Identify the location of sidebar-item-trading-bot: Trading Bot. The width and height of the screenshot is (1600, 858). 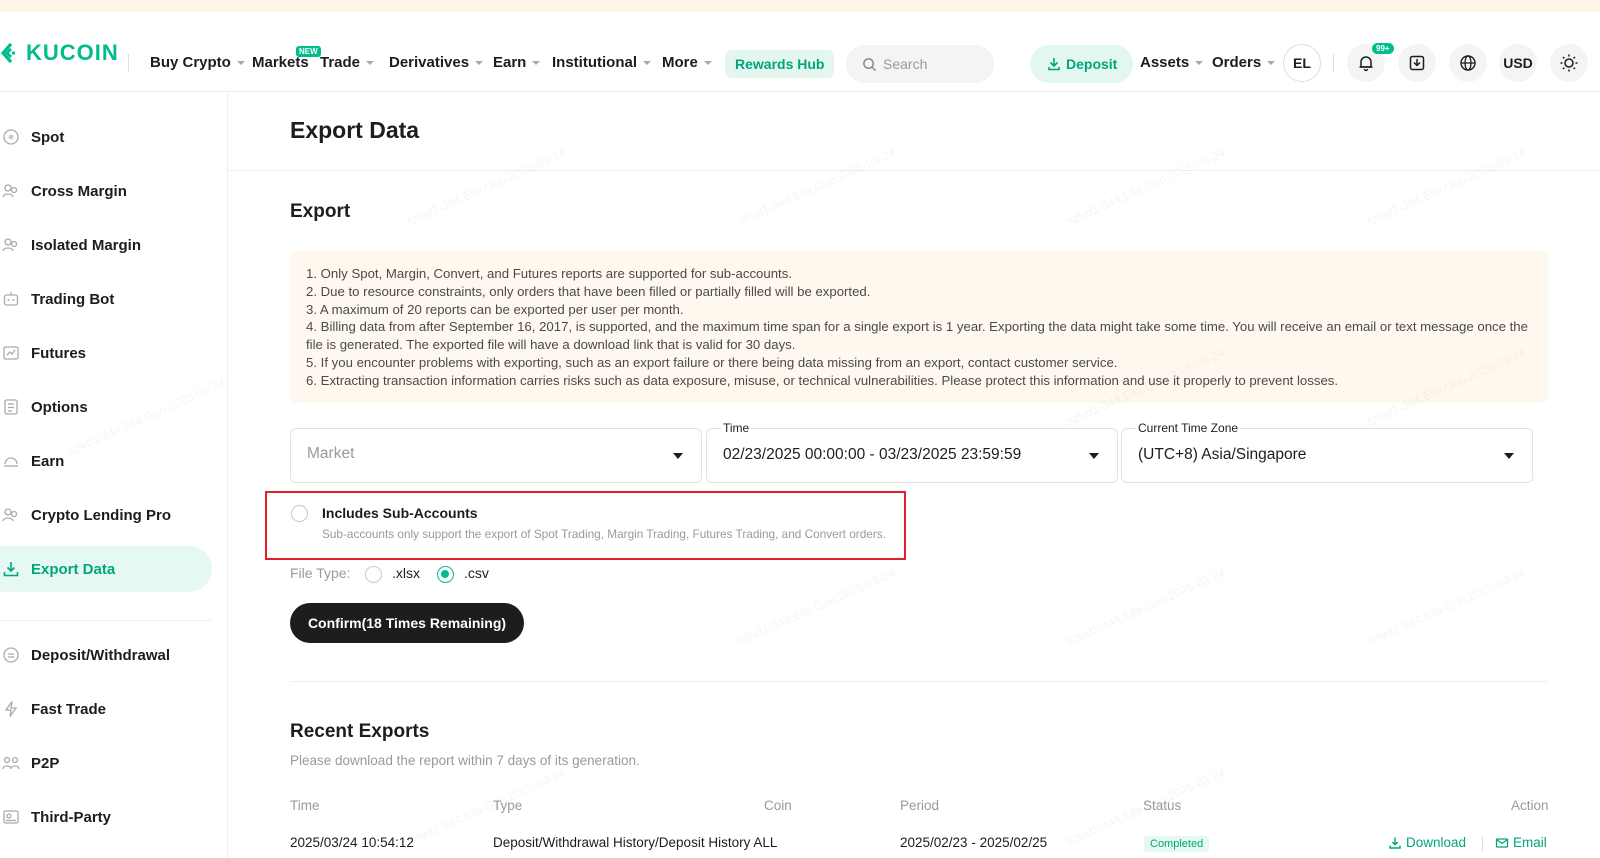
(57, 299).